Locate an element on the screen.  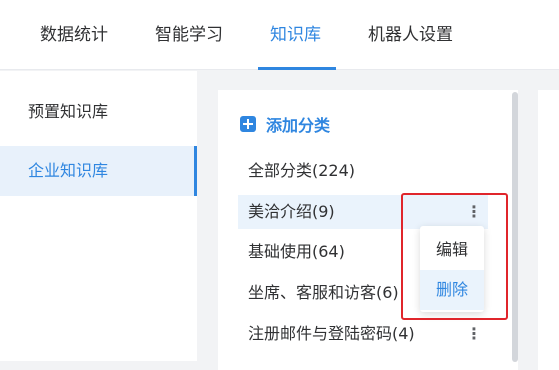
edit-menu-item: 编辑 is located at coordinates (452, 250).